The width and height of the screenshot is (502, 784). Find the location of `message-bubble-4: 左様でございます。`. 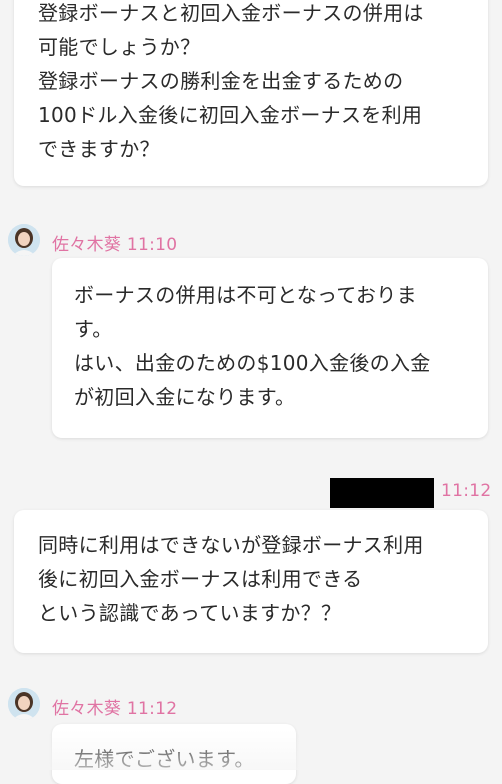

message-bubble-4: 左様でございます。 is located at coordinates (174, 754).